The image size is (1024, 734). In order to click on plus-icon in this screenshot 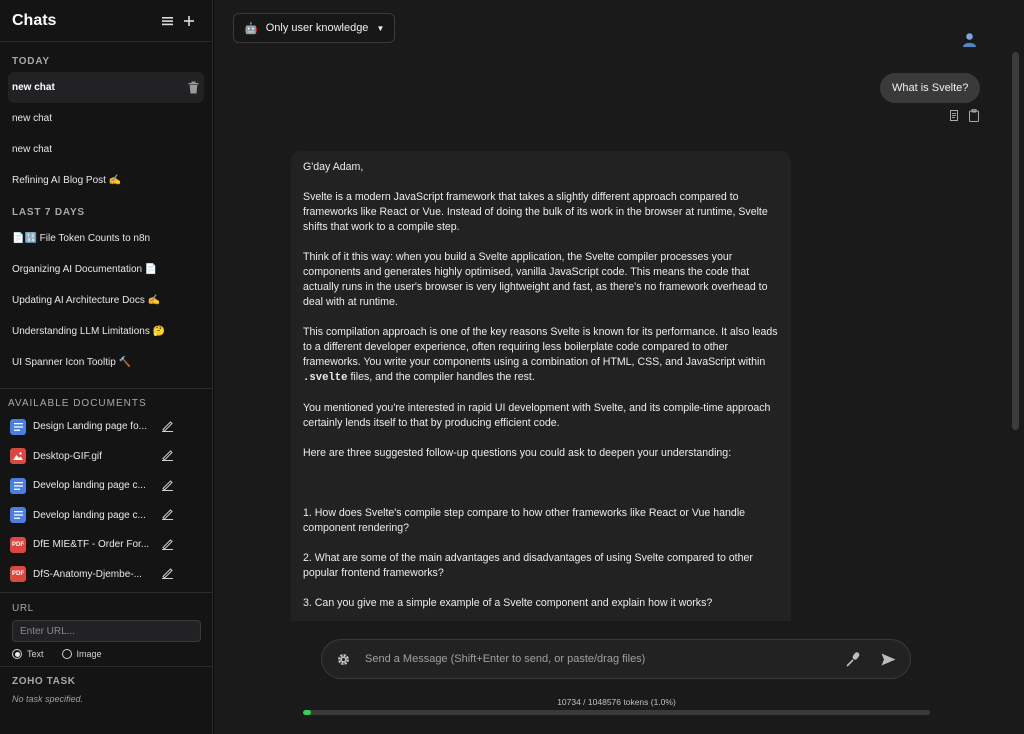, I will do `click(189, 20)`.